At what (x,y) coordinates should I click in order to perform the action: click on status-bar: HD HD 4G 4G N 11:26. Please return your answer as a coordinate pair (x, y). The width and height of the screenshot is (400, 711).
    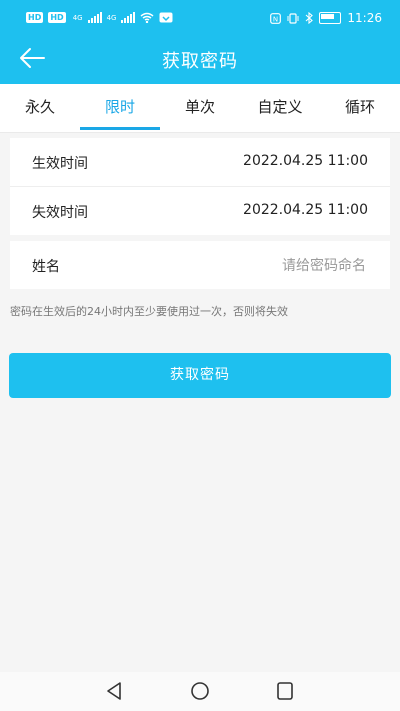
    Looking at the image, I should click on (200, 18).